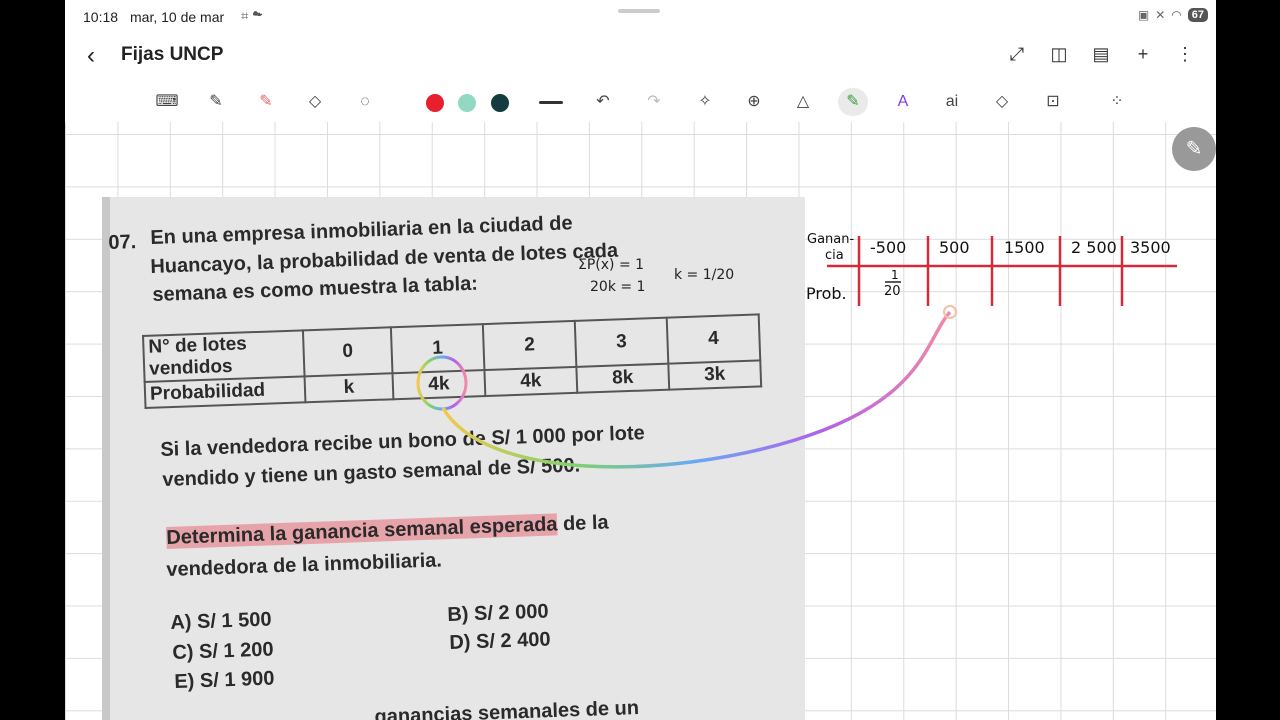  Describe the element at coordinates (895, 275) in the screenshot. I see `prob-numerator: 1` at that location.